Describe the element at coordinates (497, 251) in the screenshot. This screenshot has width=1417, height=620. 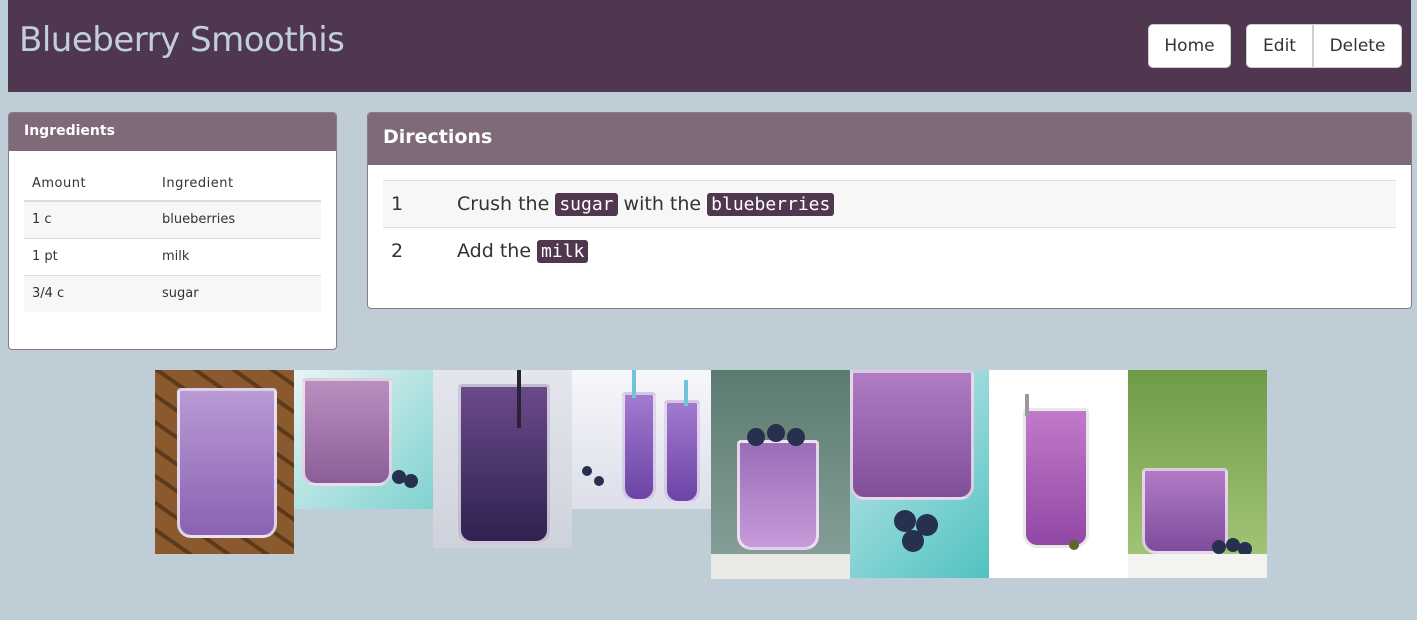
I see `step-text-part: Add the` at that location.